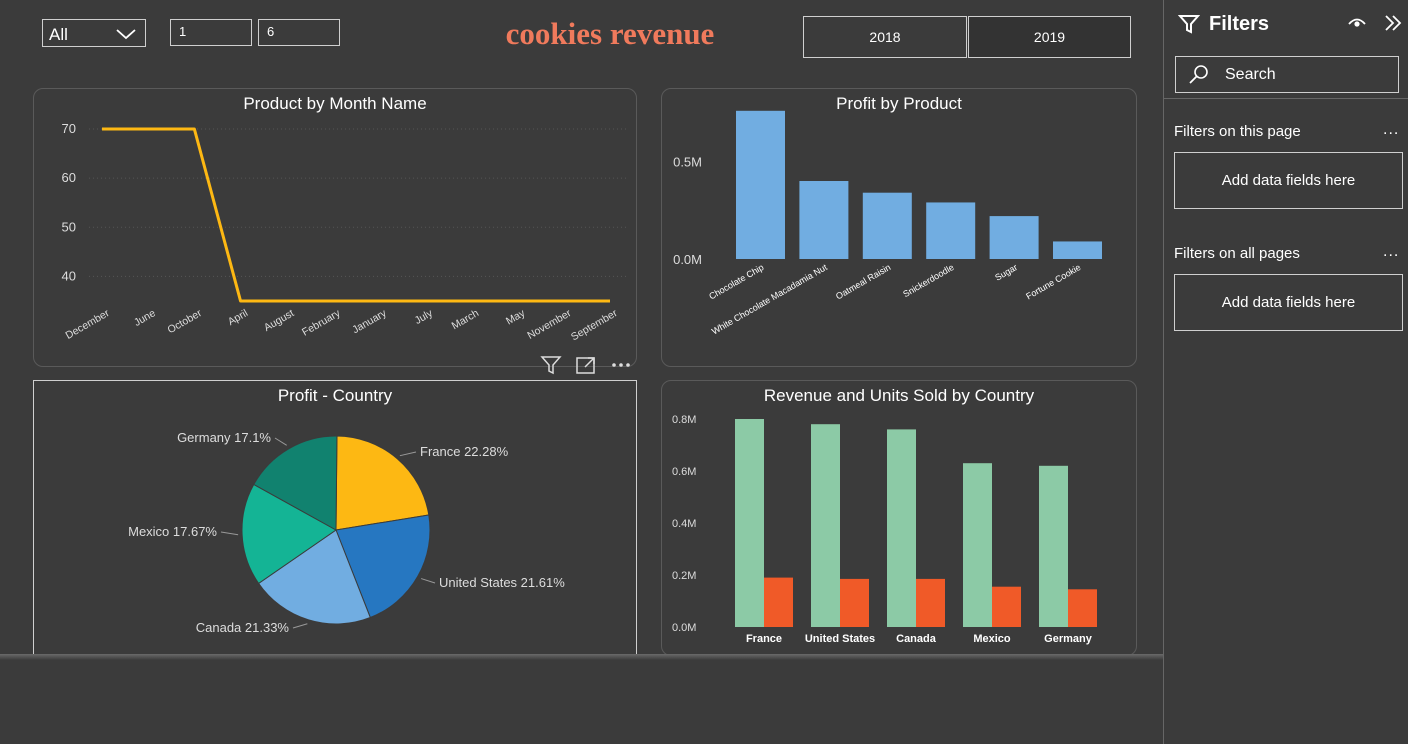 This screenshot has width=1408, height=744. What do you see at coordinates (1006, 272) in the screenshot?
I see `x-tick-label: Sugar` at bounding box center [1006, 272].